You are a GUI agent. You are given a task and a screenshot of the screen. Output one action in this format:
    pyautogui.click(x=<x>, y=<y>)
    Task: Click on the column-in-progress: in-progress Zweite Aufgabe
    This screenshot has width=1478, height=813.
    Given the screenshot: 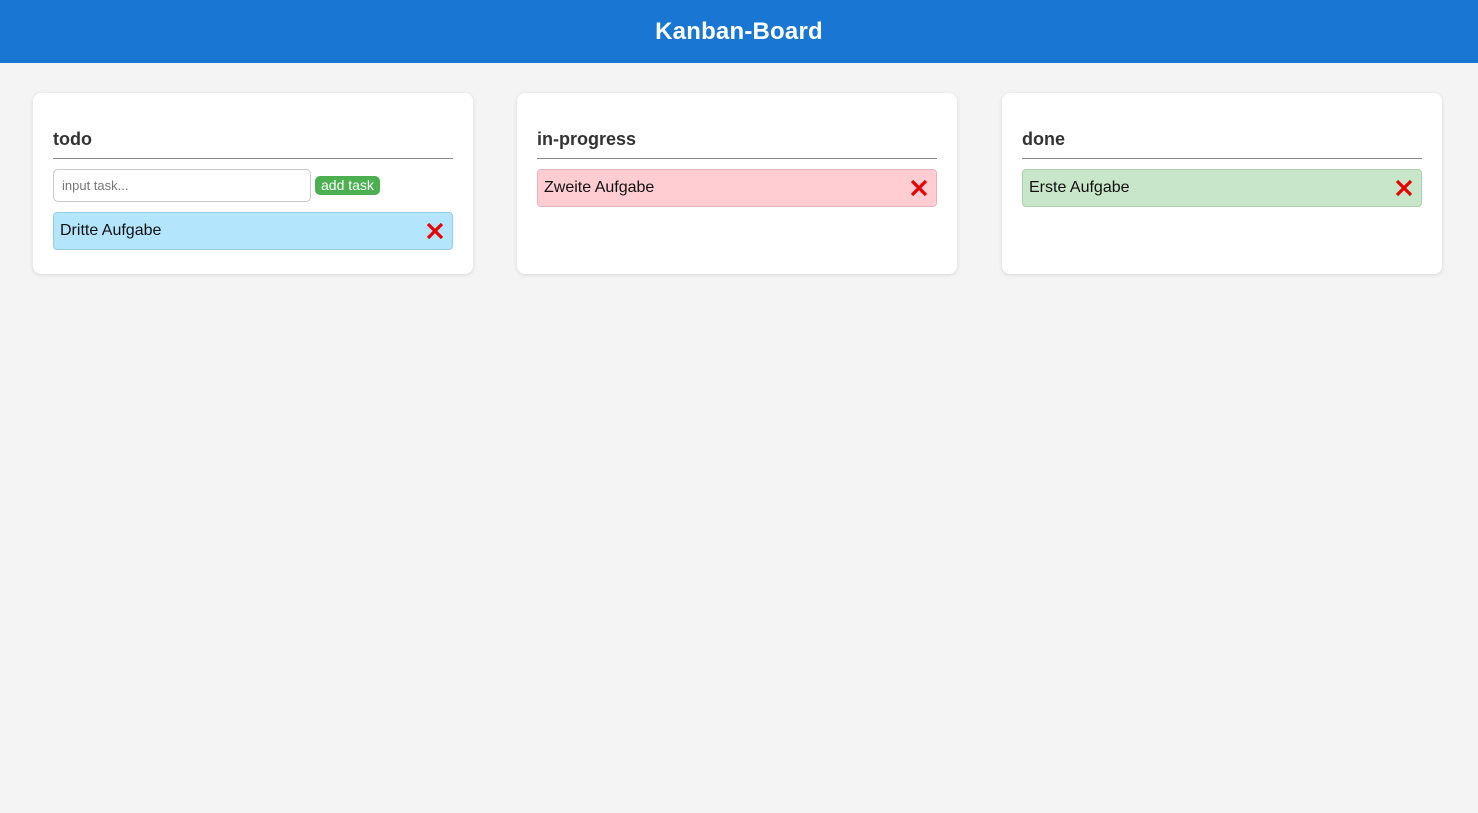 What is the action you would take?
    pyautogui.click(x=737, y=183)
    